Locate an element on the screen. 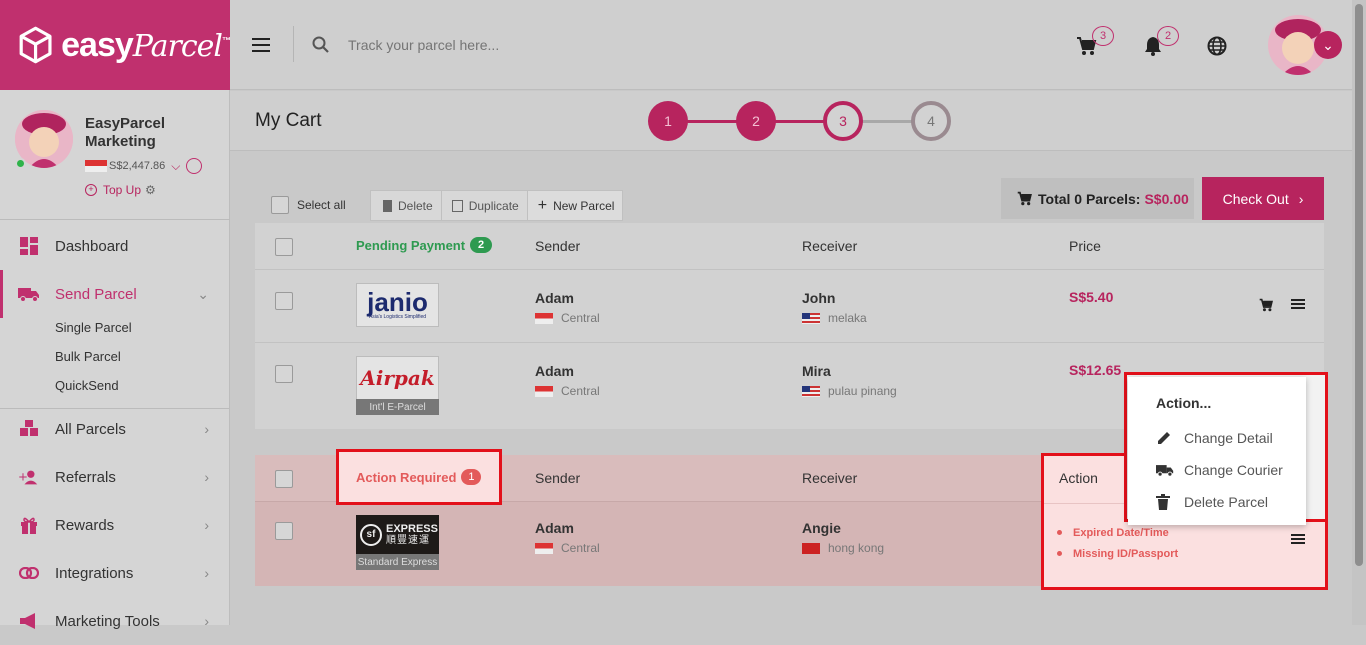 This screenshot has width=1366, height=645. add-users-icon: + is located at coordinates (29, 477).